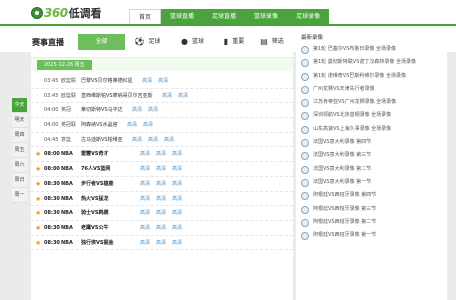 The height and width of the screenshot is (300, 456). I want to click on replay-item: 深圳领航VS北京首钢录像 全场录像, so click(372, 115).